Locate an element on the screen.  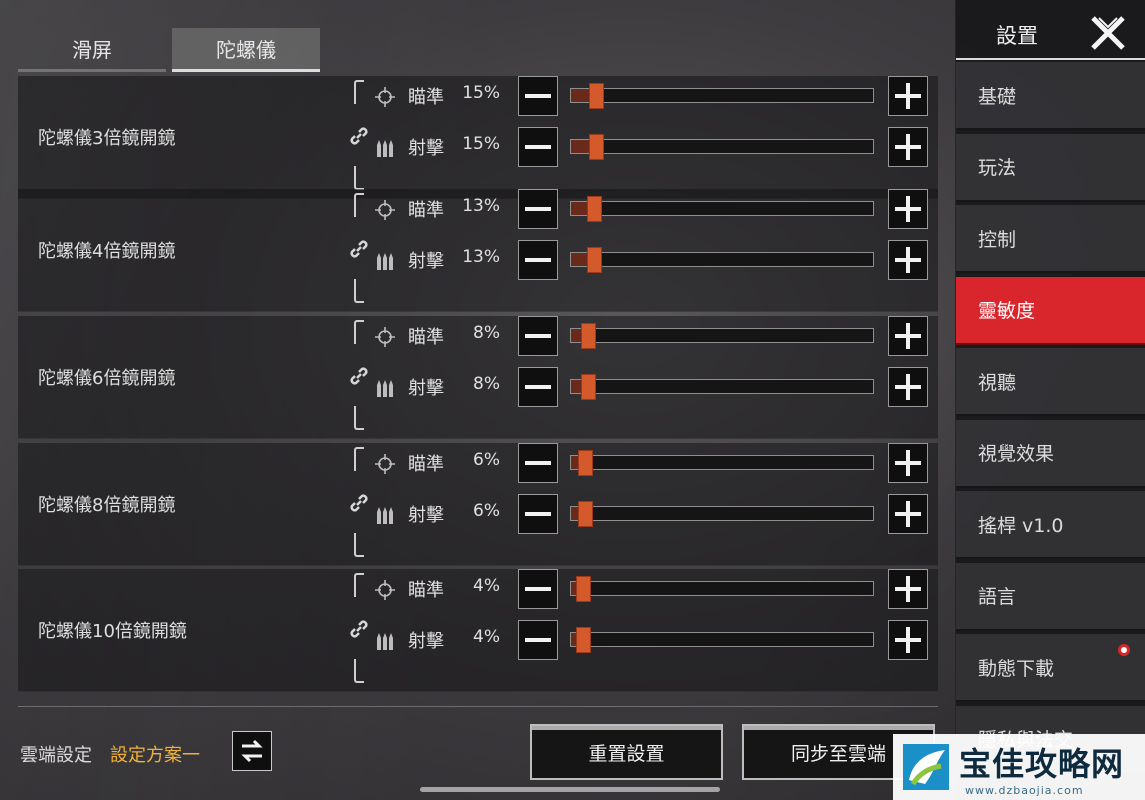
sidebar-item: 控制 is located at coordinates (1050, 239).